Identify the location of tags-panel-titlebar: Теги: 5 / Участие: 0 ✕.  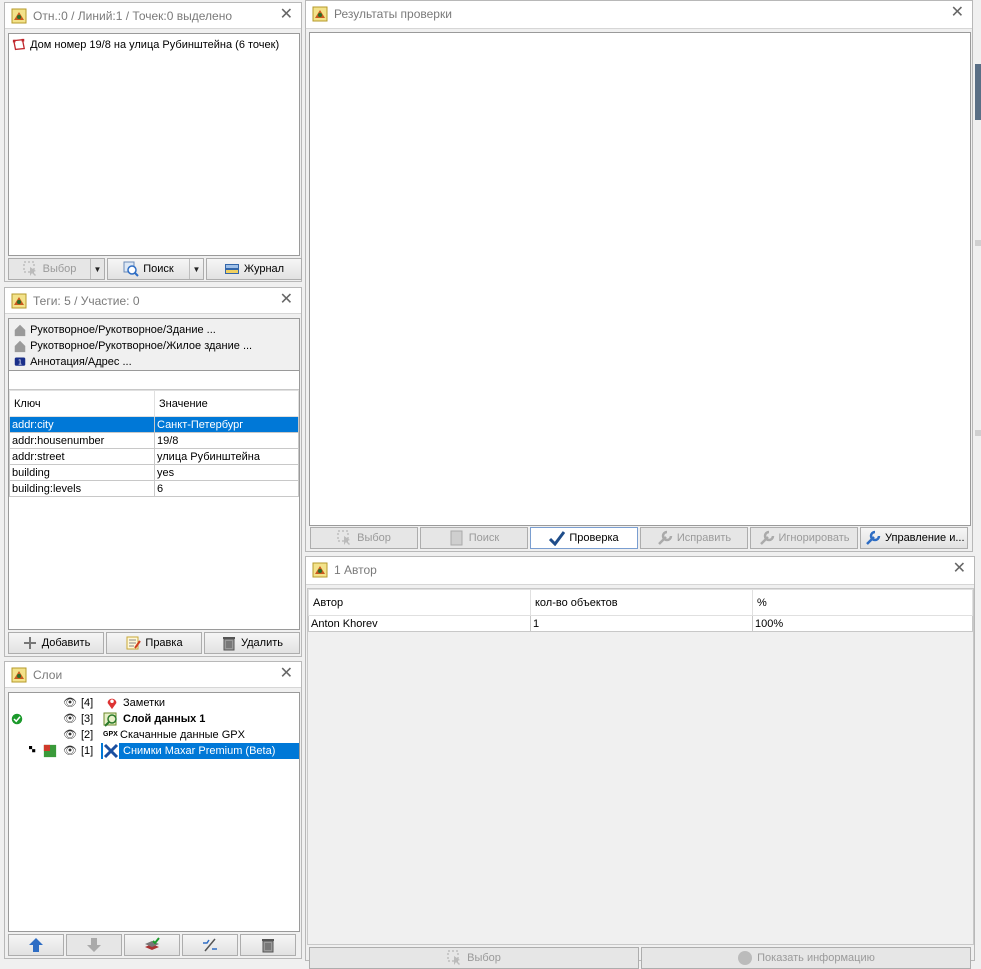
(153, 301).